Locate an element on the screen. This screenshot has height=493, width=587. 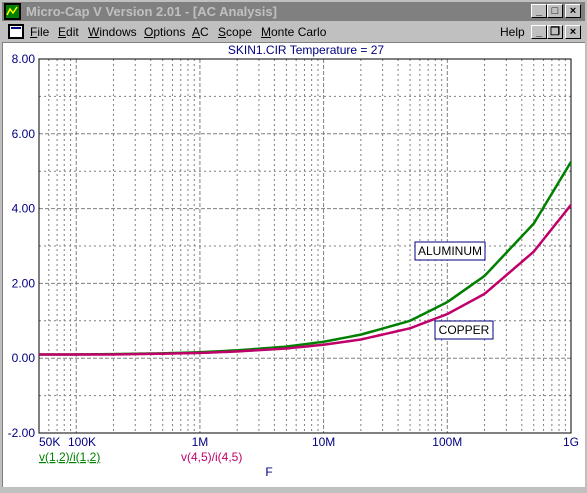
menu-ac: AC is located at coordinates (200, 32).